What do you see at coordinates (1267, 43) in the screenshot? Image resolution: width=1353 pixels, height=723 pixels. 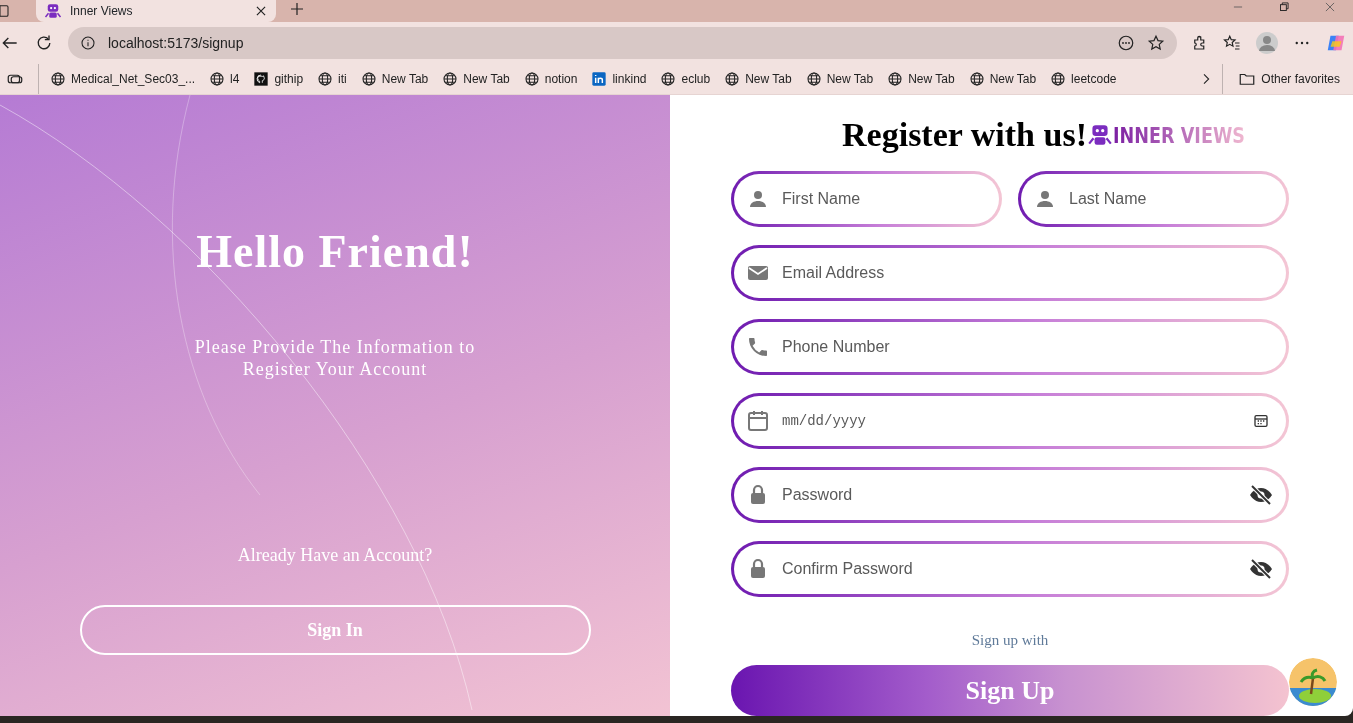 I see `profile-icon` at bounding box center [1267, 43].